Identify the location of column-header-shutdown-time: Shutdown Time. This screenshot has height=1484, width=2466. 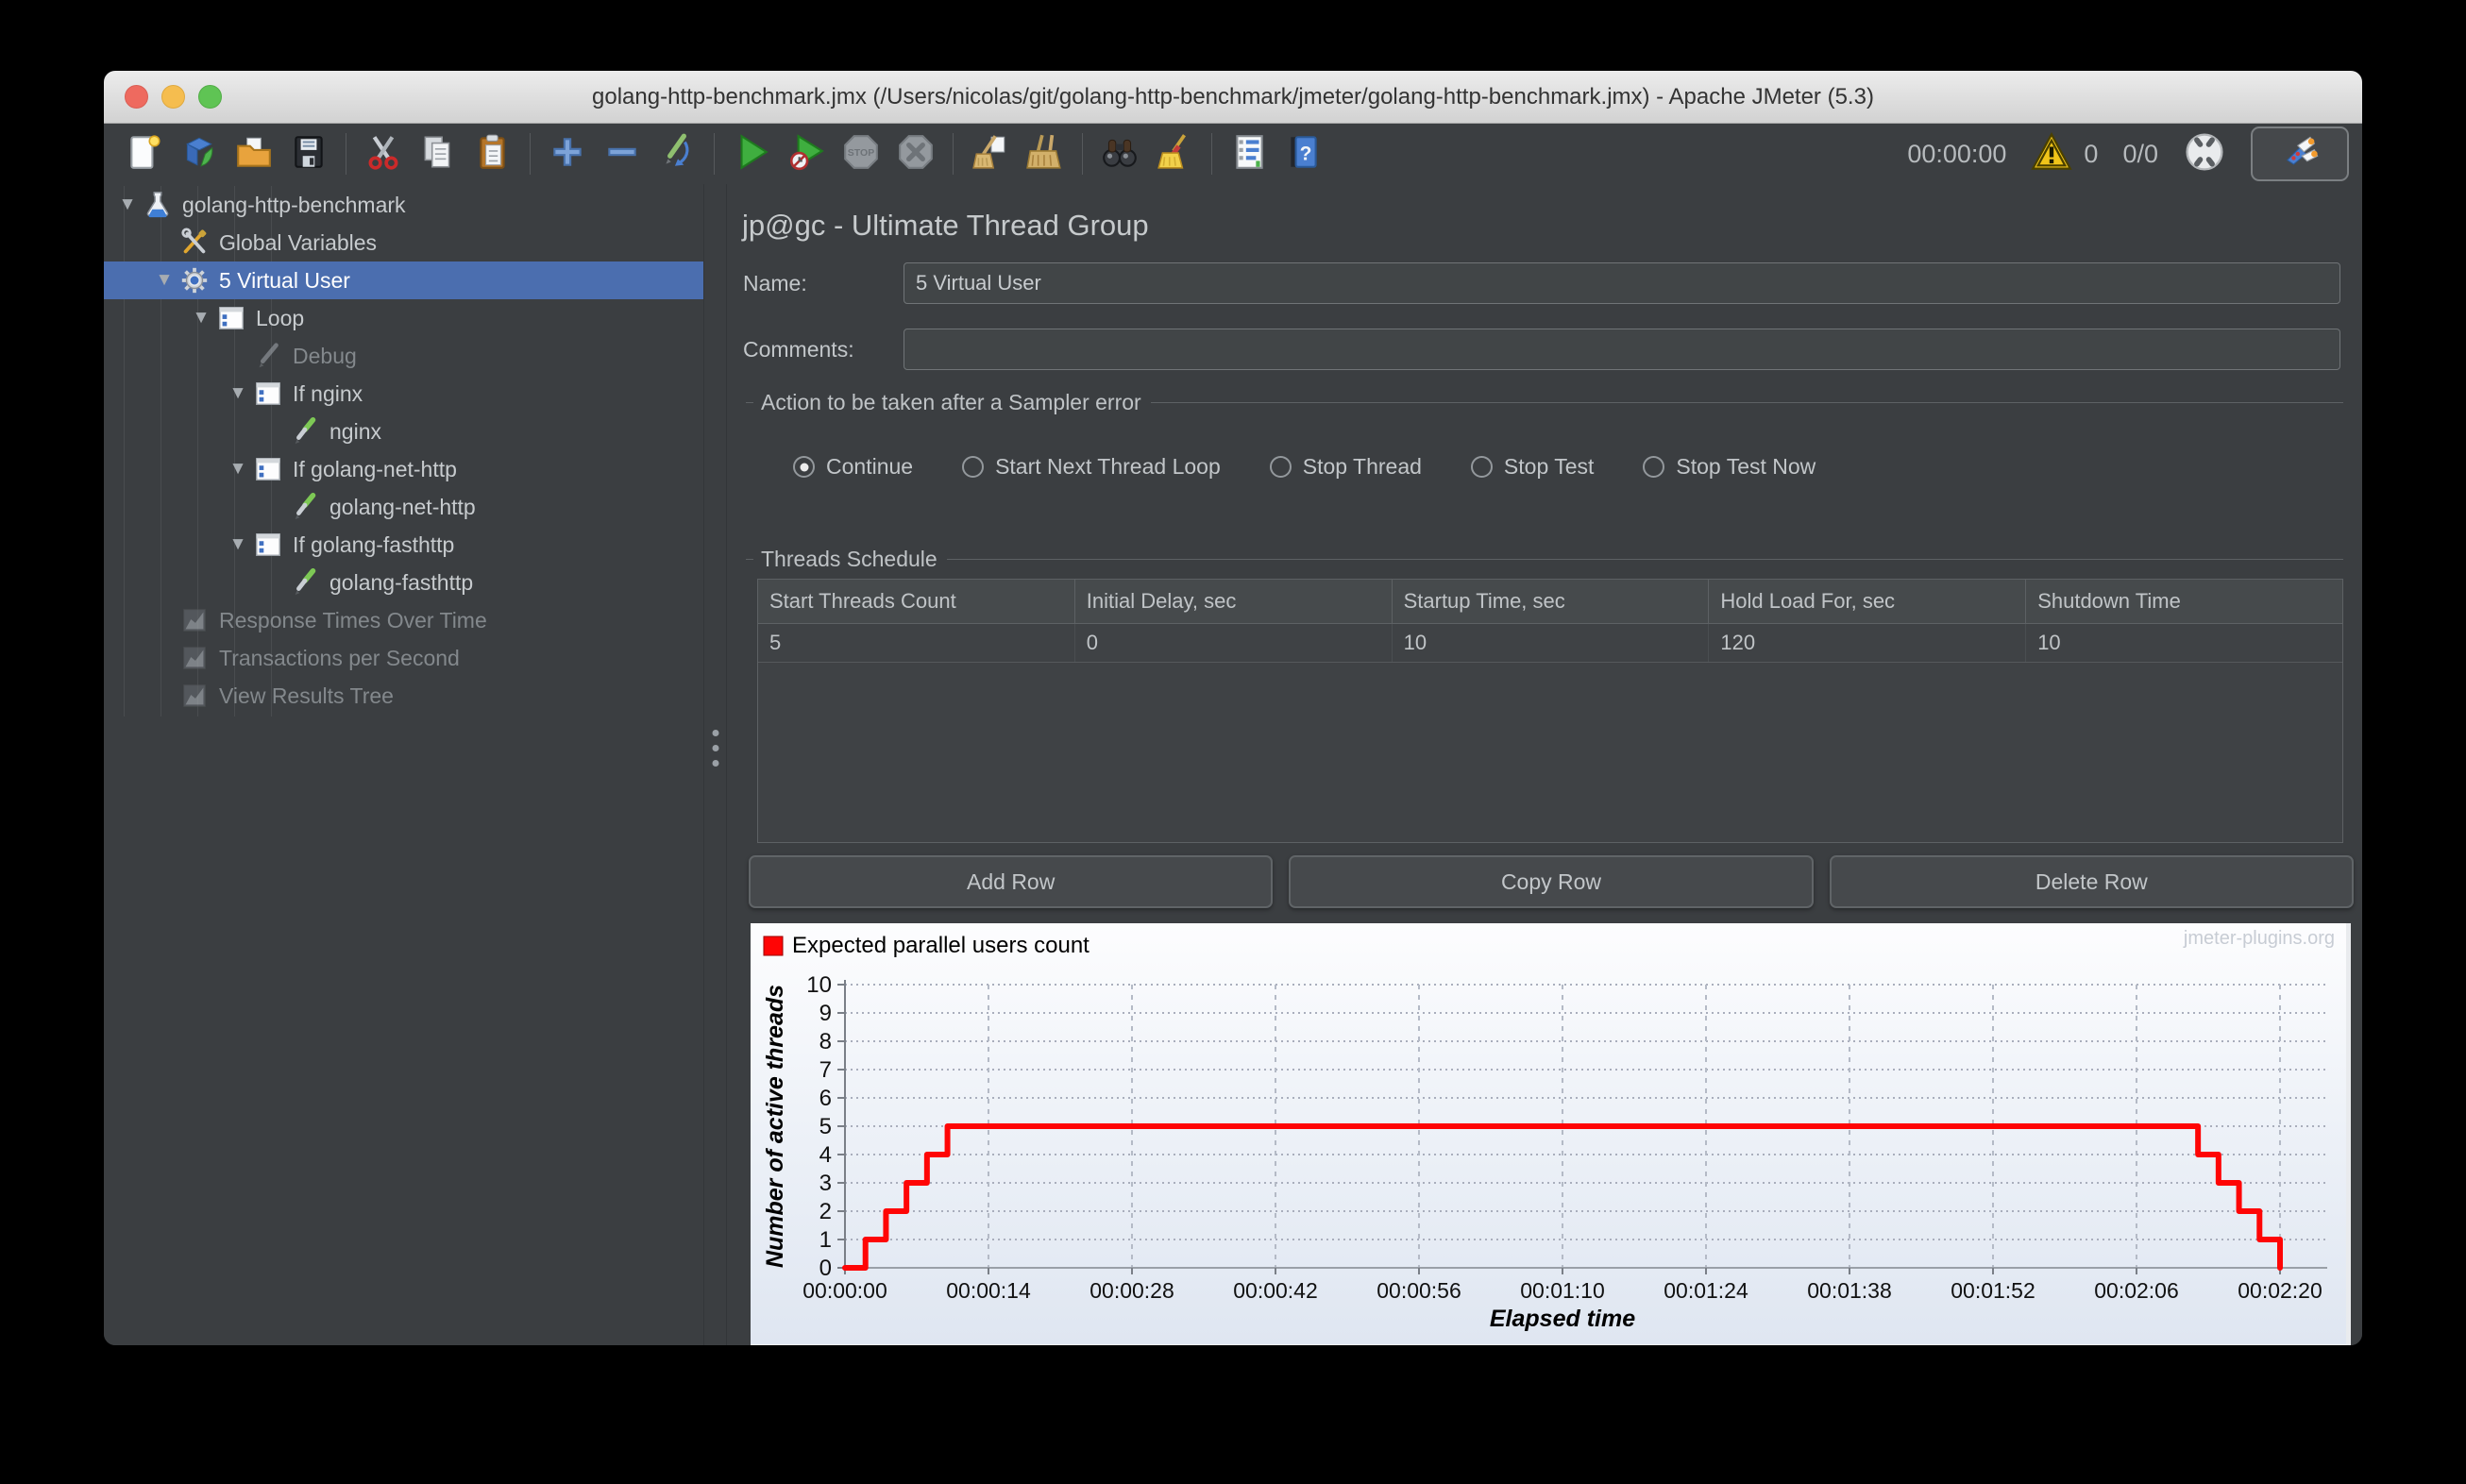
(2184, 601).